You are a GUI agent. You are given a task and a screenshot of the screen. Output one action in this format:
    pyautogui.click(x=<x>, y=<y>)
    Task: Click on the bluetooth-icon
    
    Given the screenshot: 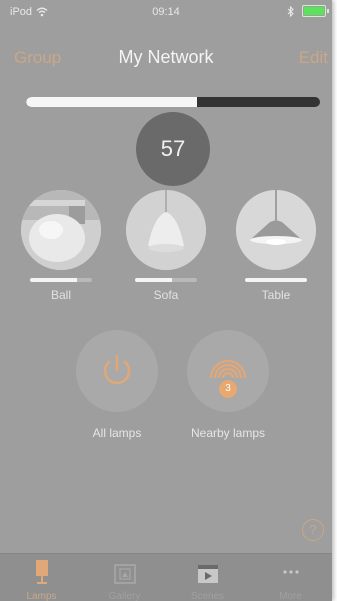 What is the action you would take?
    pyautogui.click(x=290, y=11)
    